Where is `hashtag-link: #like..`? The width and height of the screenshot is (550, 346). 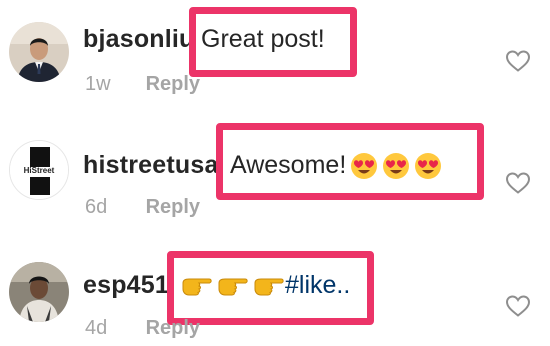 hashtag-link: #like.. is located at coordinates (317, 285).